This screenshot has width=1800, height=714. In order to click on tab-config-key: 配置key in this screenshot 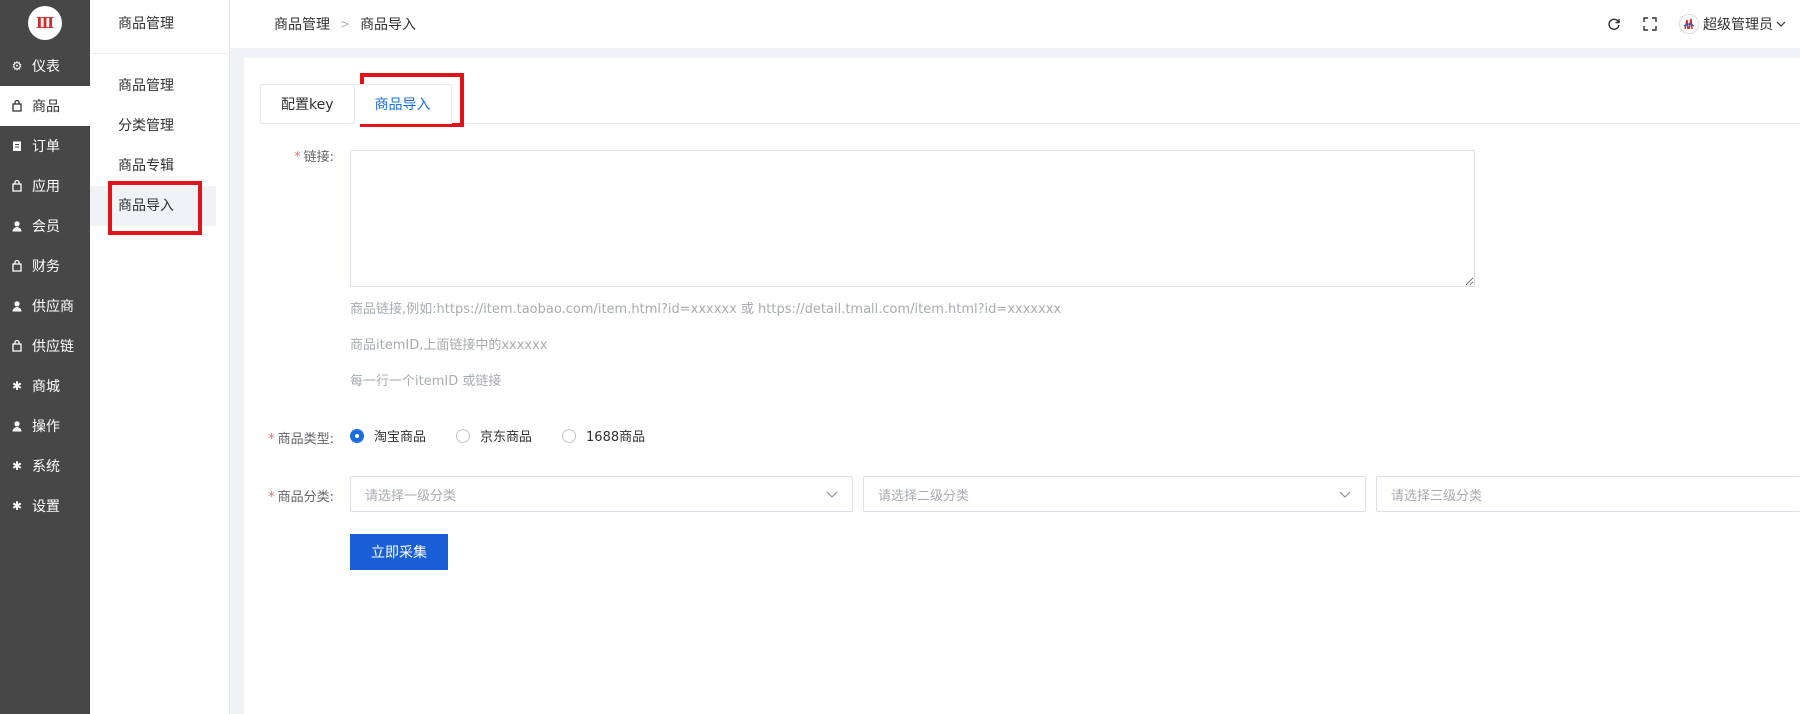, I will do `click(307, 104)`.